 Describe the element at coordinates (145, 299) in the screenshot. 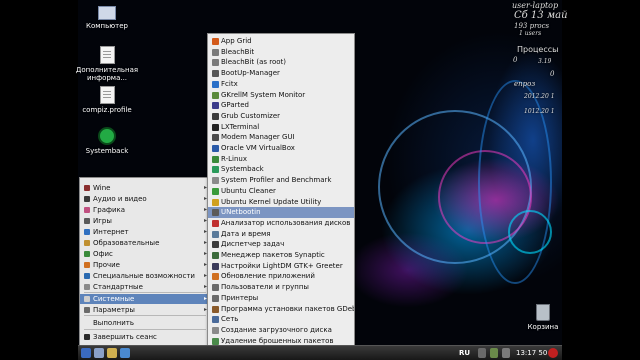

I see `start-menu-item: Системные ▸` at that location.